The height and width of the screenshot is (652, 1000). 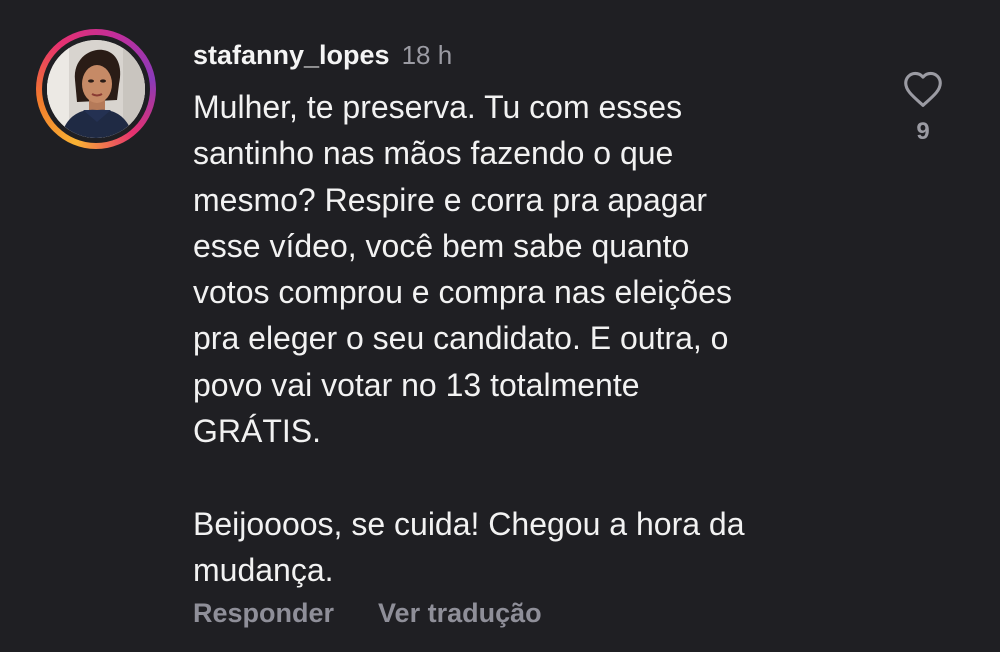 I want to click on username-link: stafanny_lopes, so click(x=291, y=55).